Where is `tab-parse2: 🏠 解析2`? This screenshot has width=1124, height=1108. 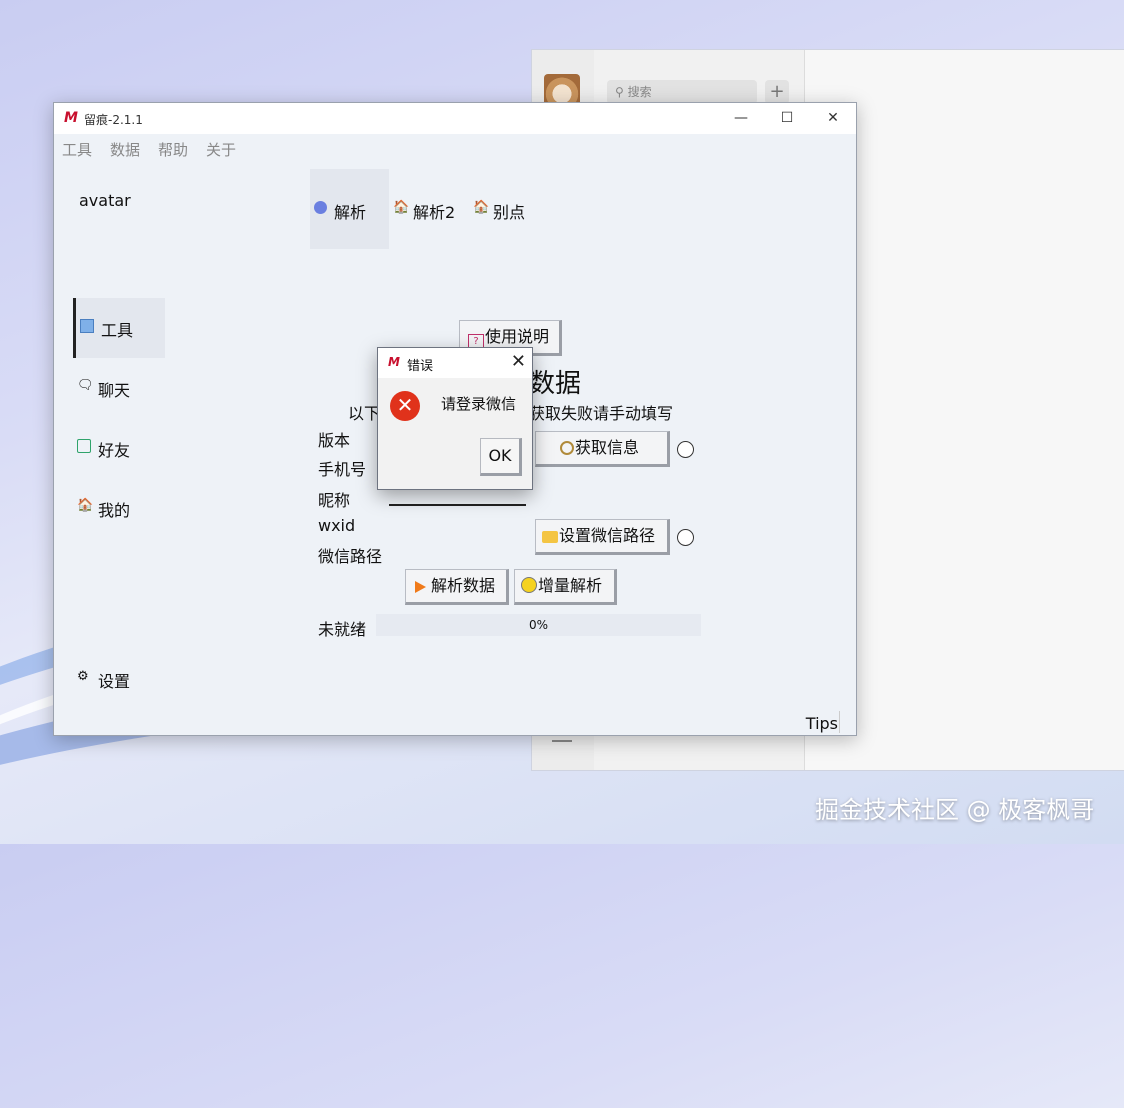
tab-parse2: 🏠 解析2 is located at coordinates (427, 209).